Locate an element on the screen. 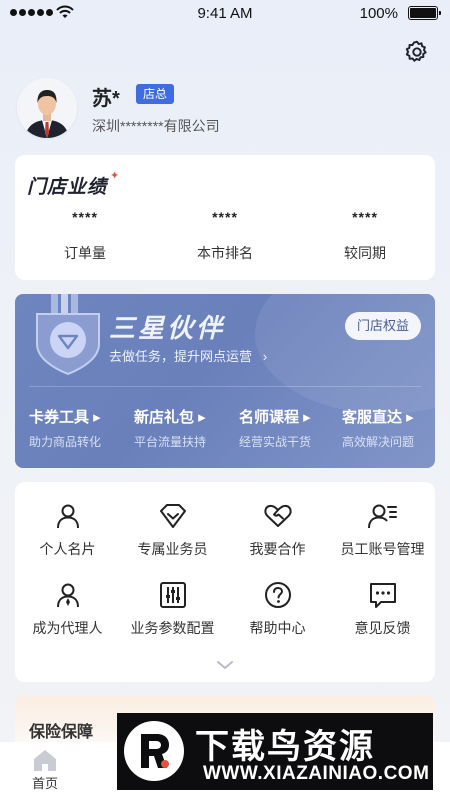 Image resolution: width=450 pixels, height=800 pixels. avatar is located at coordinates (47, 108).